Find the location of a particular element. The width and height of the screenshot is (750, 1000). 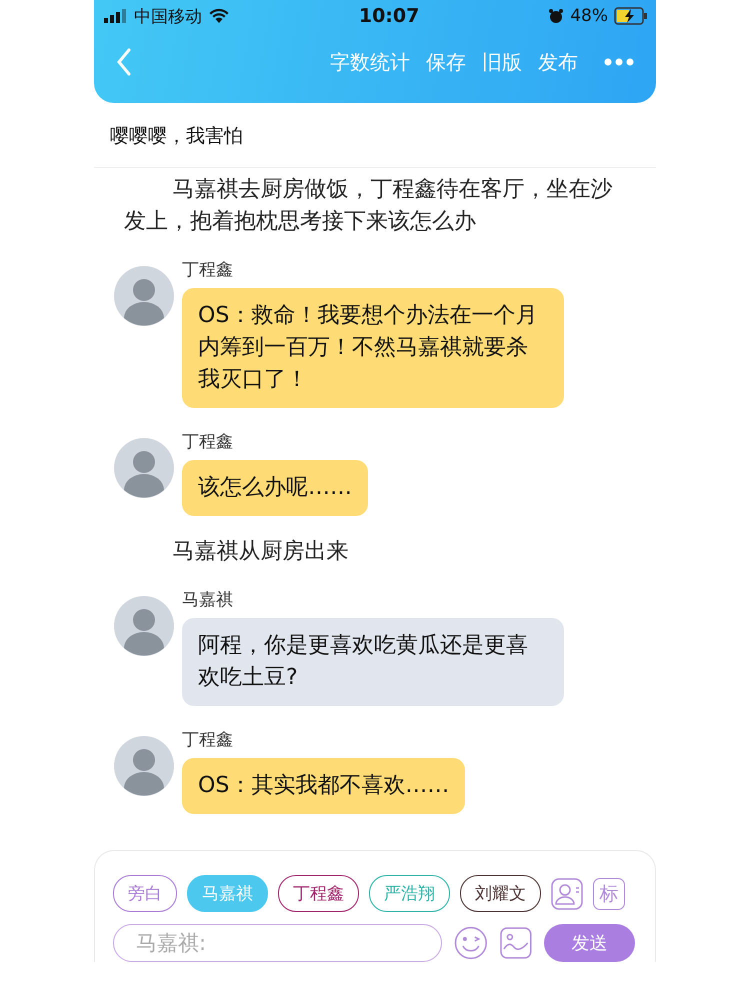

mark-button: 标 is located at coordinates (609, 894).